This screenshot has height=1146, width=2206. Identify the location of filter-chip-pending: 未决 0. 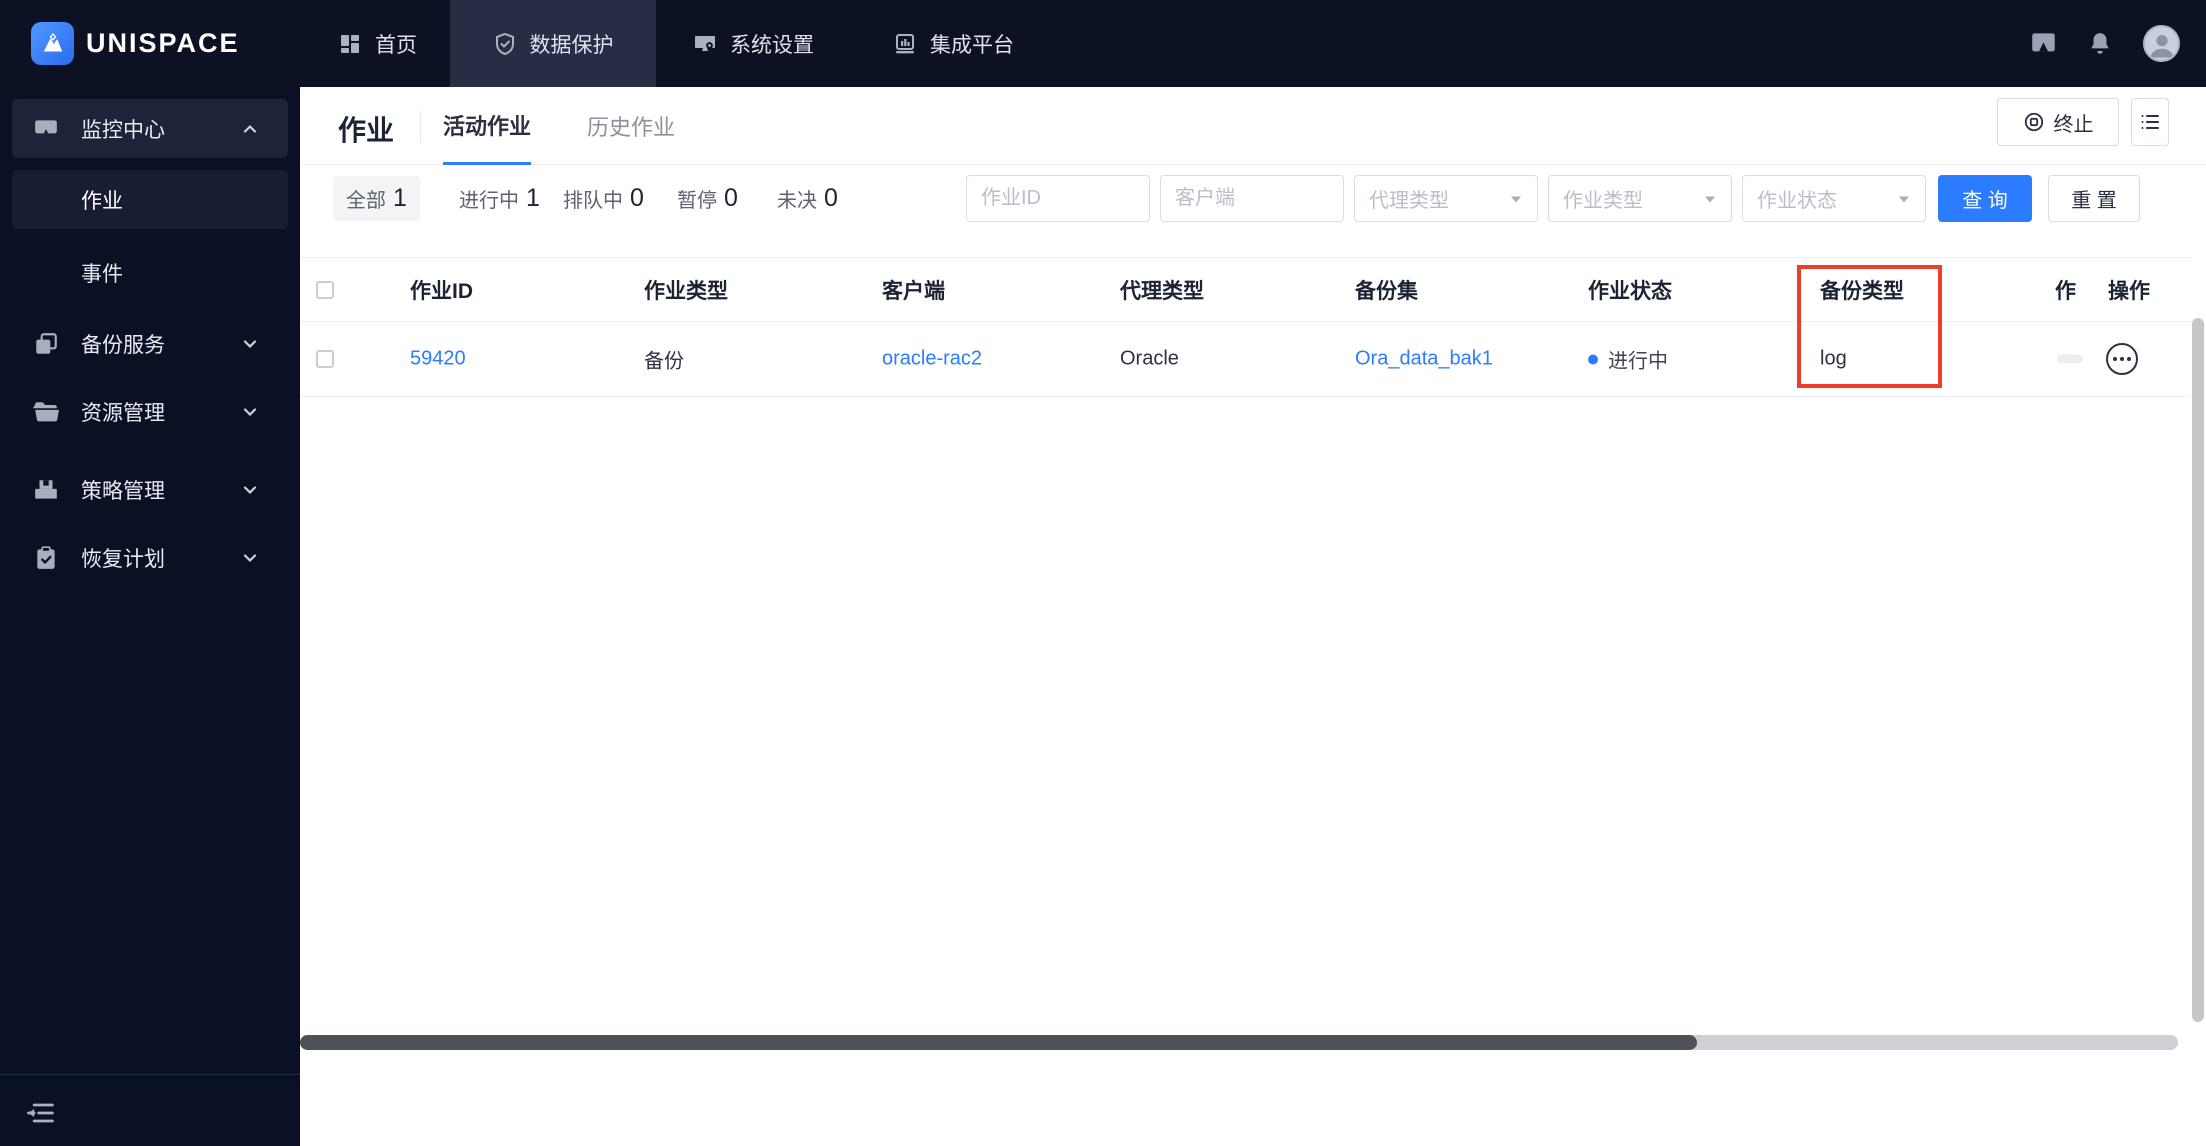
(807, 198).